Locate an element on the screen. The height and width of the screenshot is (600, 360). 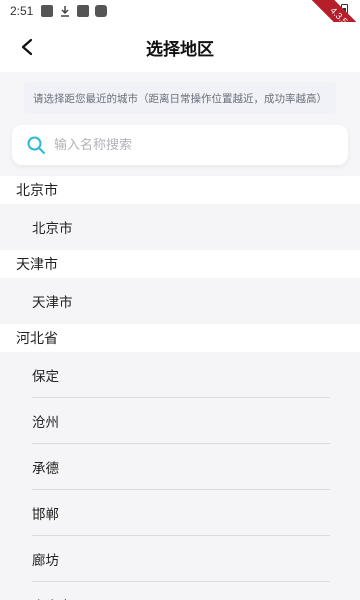
back-button is located at coordinates (27, 47).